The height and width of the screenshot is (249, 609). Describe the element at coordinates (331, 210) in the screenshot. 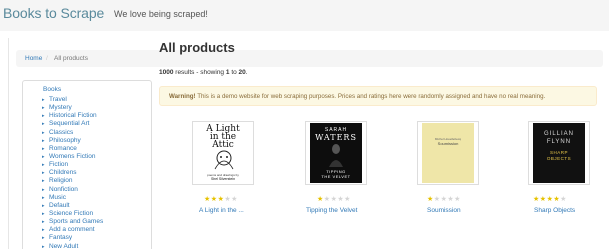

I see `product-title-link: Tipping the Velvet` at that location.